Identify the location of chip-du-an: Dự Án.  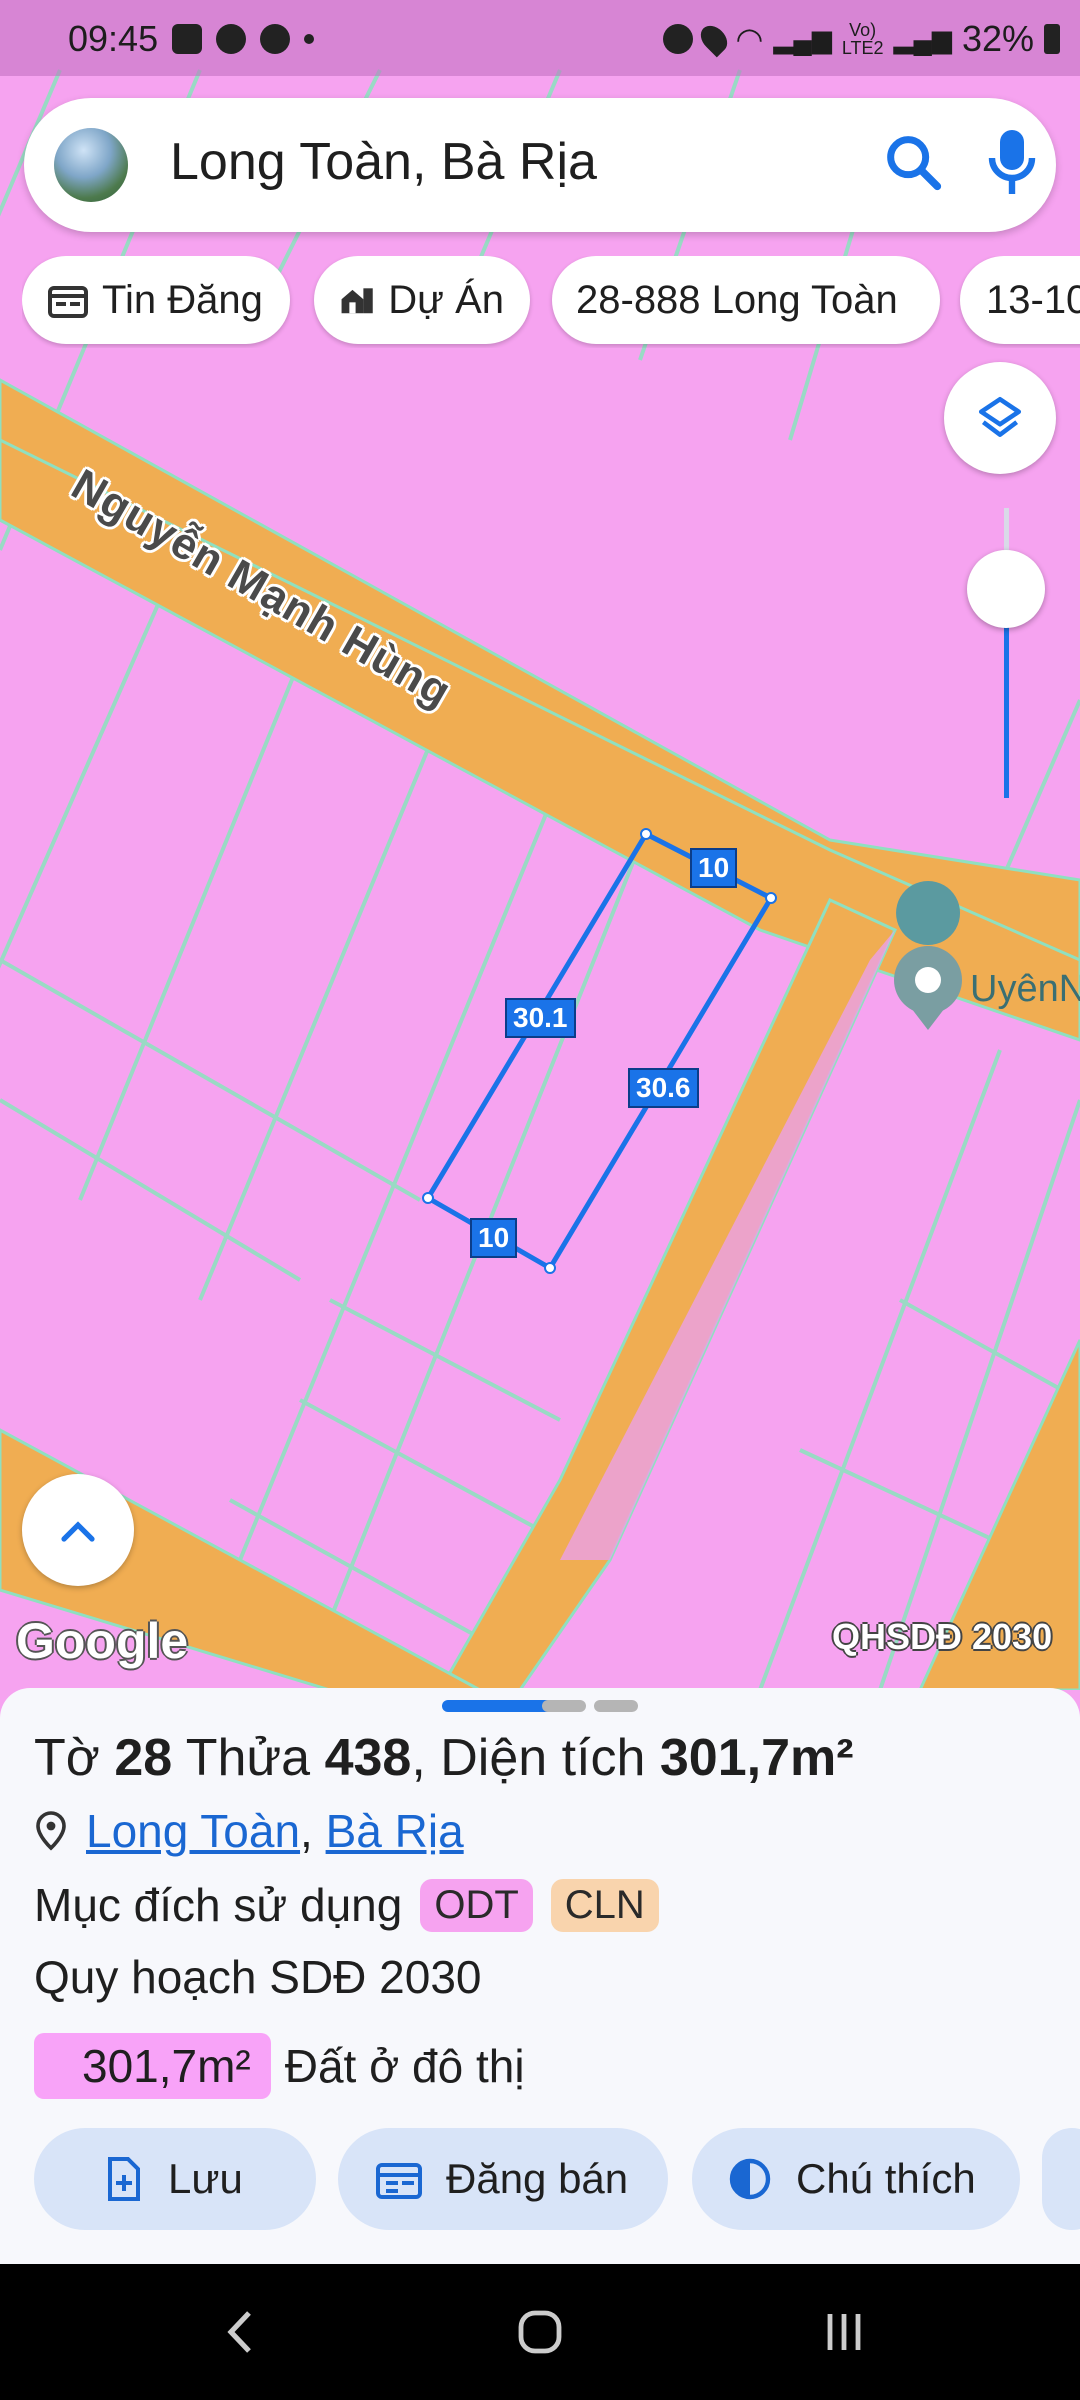
(422, 300).